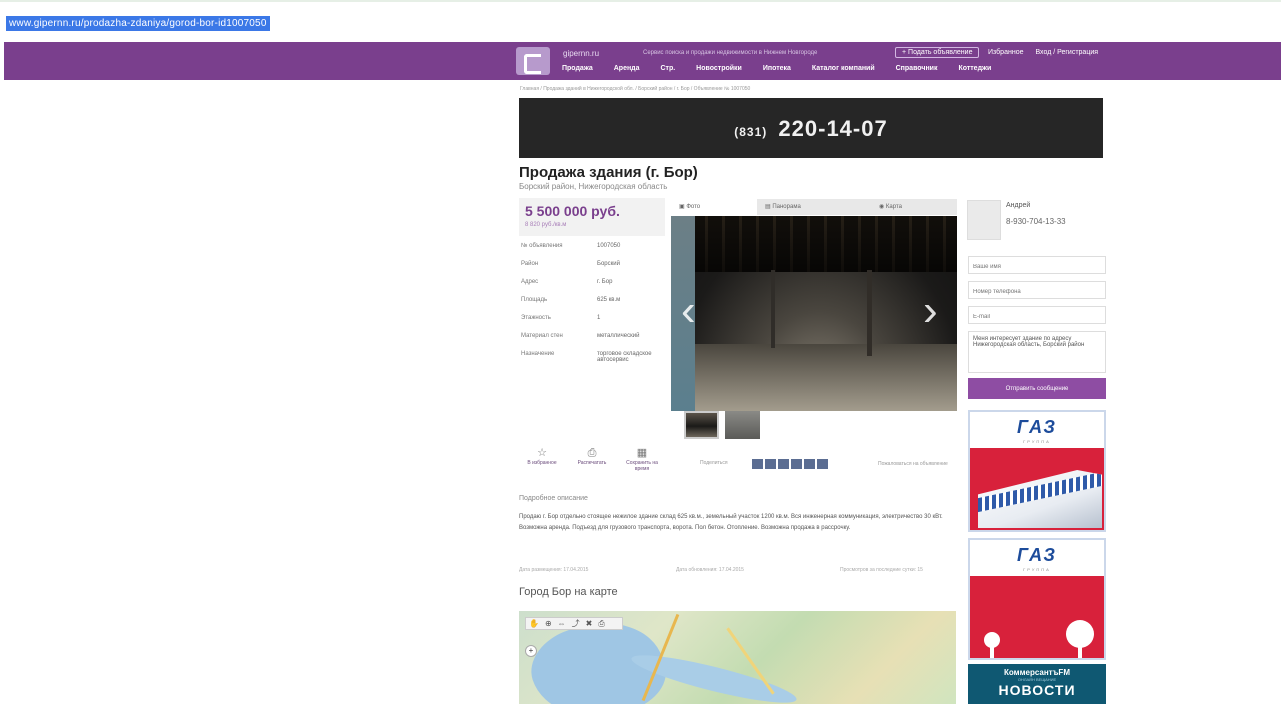  I want to click on nav-item-rent: Аренда, so click(627, 68).